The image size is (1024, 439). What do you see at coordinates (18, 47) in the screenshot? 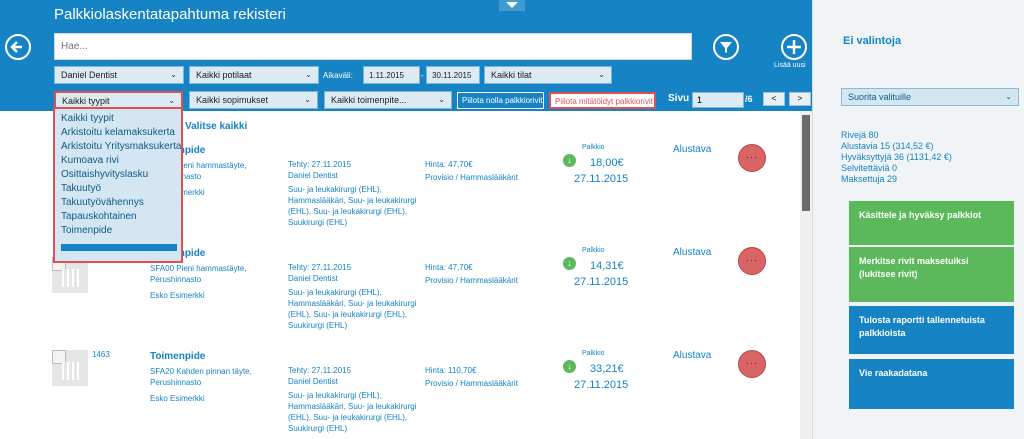
I see `back-button` at bounding box center [18, 47].